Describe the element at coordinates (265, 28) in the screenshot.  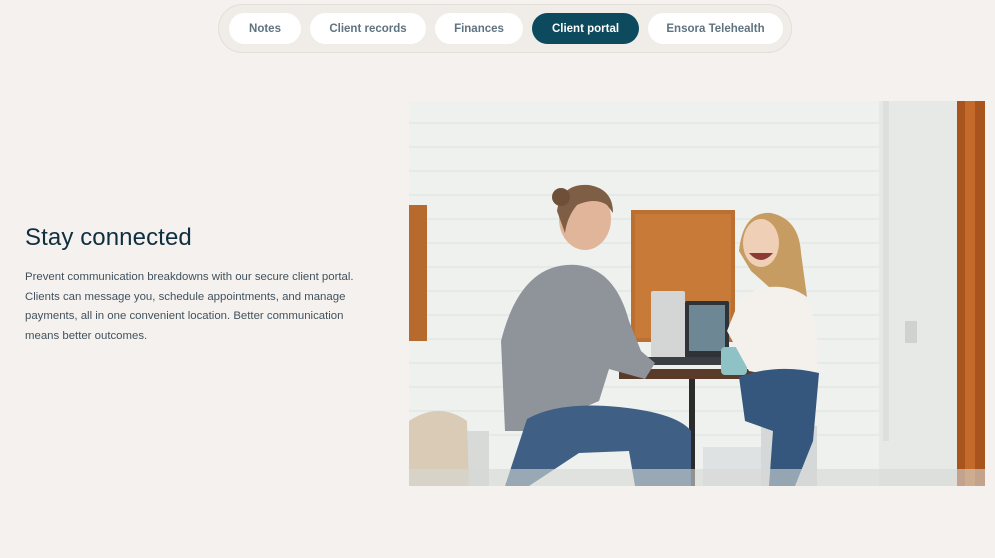
I see `tab-notes: Notes` at that location.